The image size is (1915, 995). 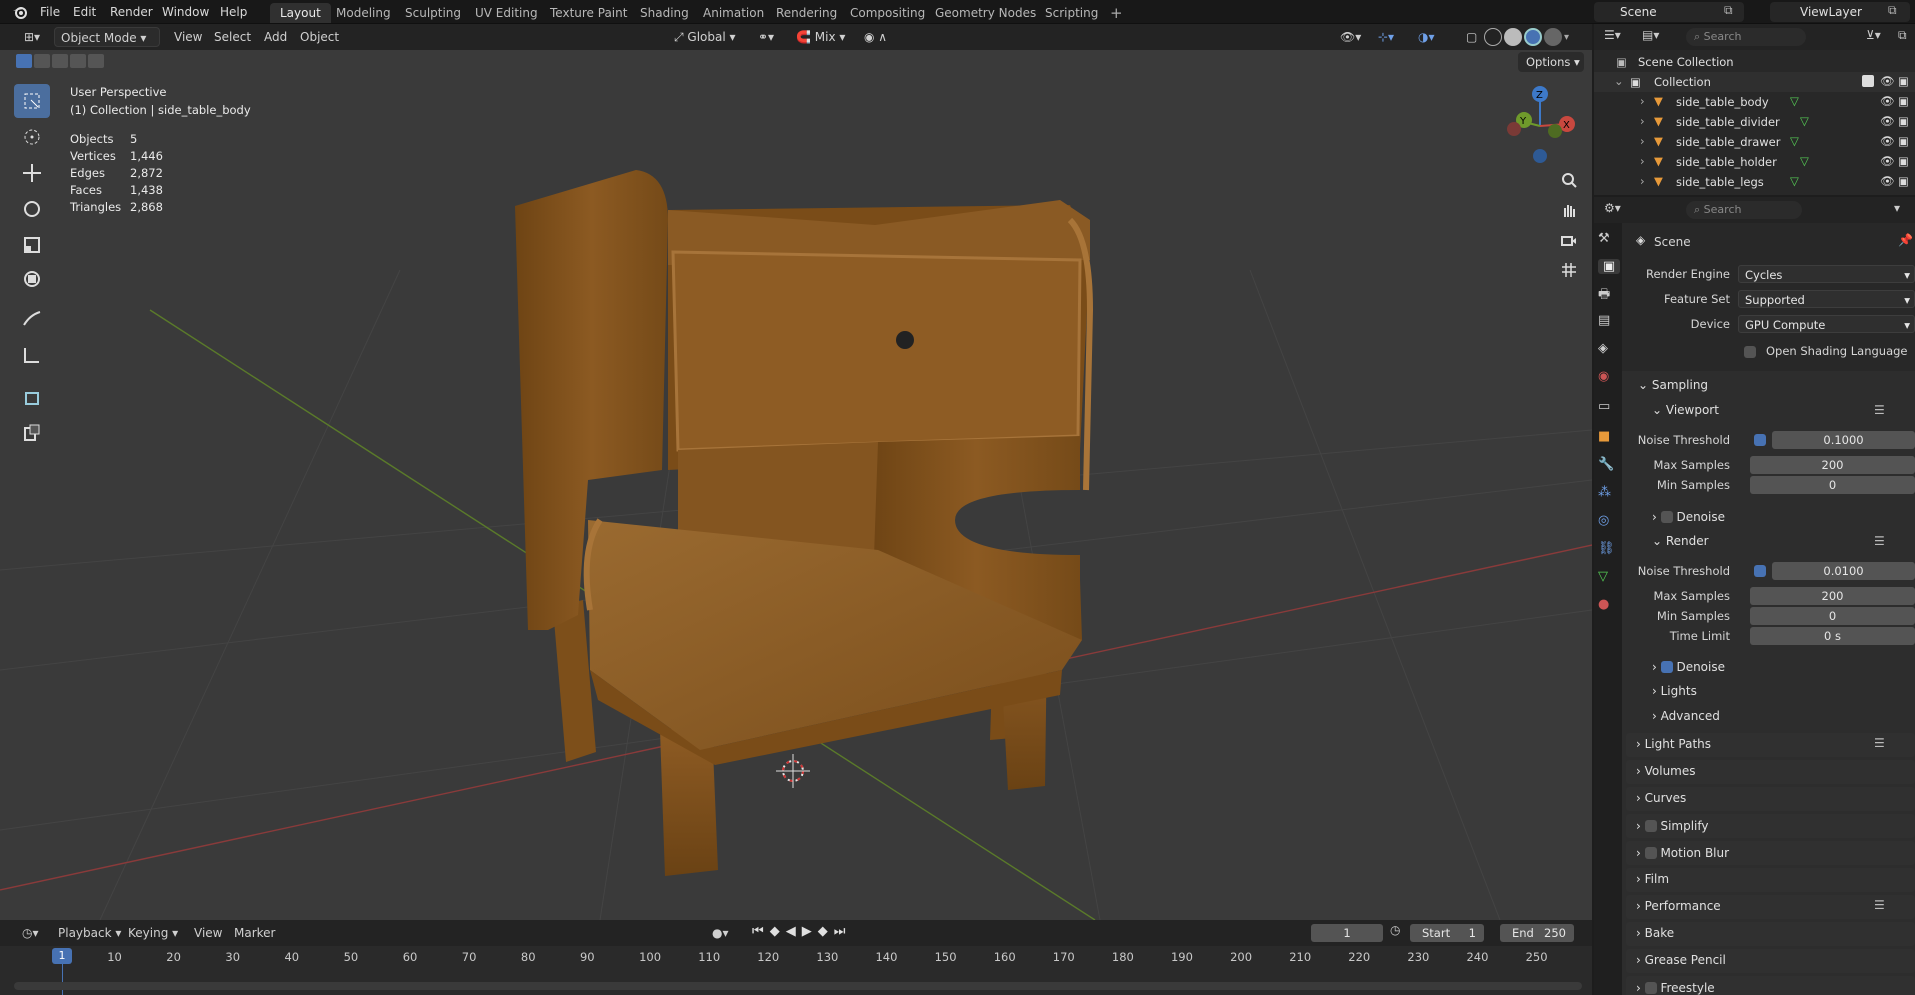 What do you see at coordinates (254, 933) in the screenshot?
I see `menu-marker: Marker` at bounding box center [254, 933].